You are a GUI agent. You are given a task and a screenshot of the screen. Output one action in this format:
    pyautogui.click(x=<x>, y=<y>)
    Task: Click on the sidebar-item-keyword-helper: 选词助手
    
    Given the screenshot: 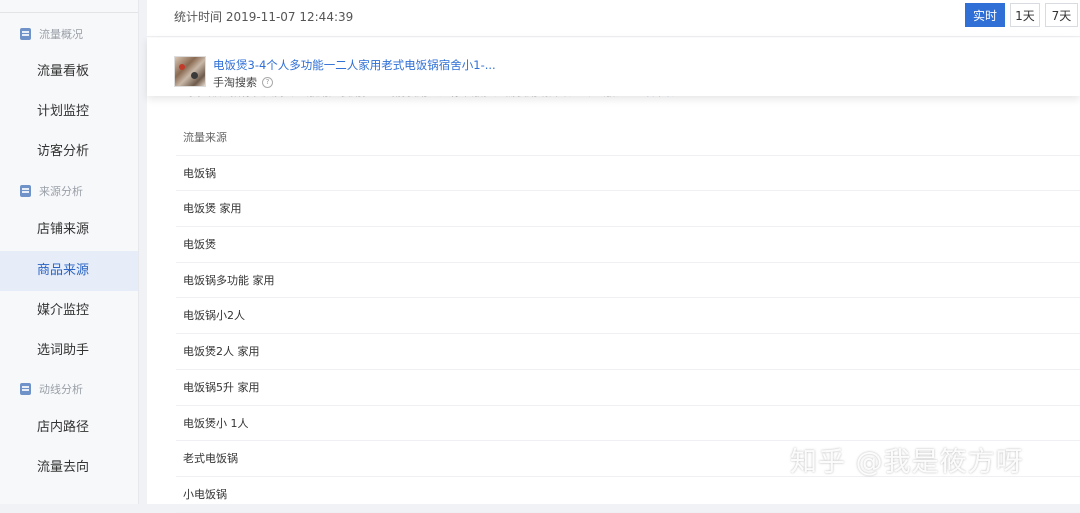 What is the action you would take?
    pyautogui.click(x=69, y=351)
    